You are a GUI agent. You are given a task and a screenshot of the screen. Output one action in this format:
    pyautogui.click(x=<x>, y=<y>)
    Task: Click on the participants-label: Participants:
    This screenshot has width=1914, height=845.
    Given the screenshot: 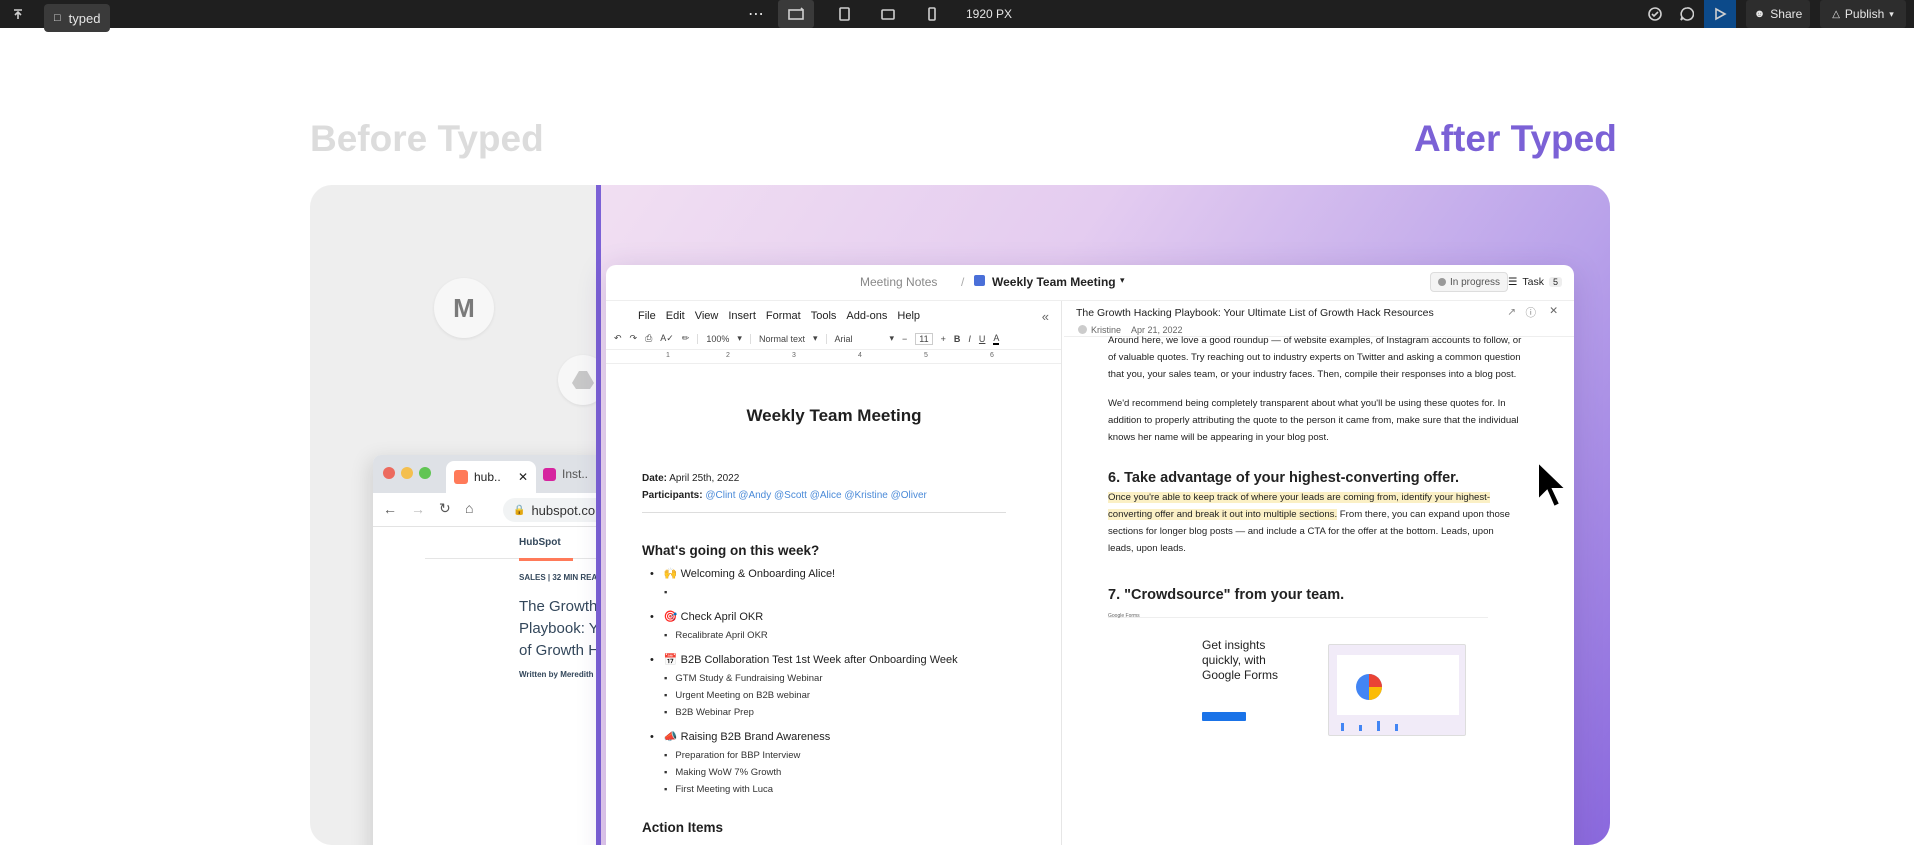 What is the action you would take?
    pyautogui.click(x=672, y=495)
    